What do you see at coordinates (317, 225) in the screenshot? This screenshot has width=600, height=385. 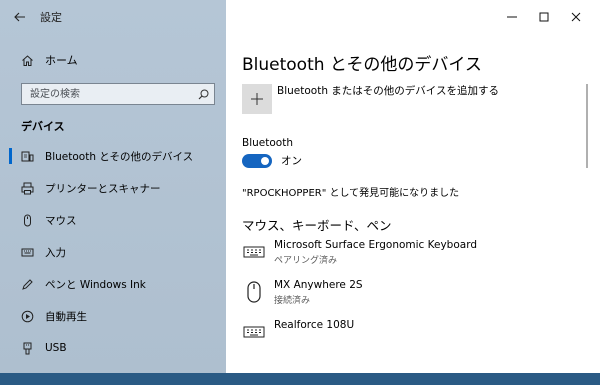 I see `device-group-heading: マウス、キーボード、ペン` at bounding box center [317, 225].